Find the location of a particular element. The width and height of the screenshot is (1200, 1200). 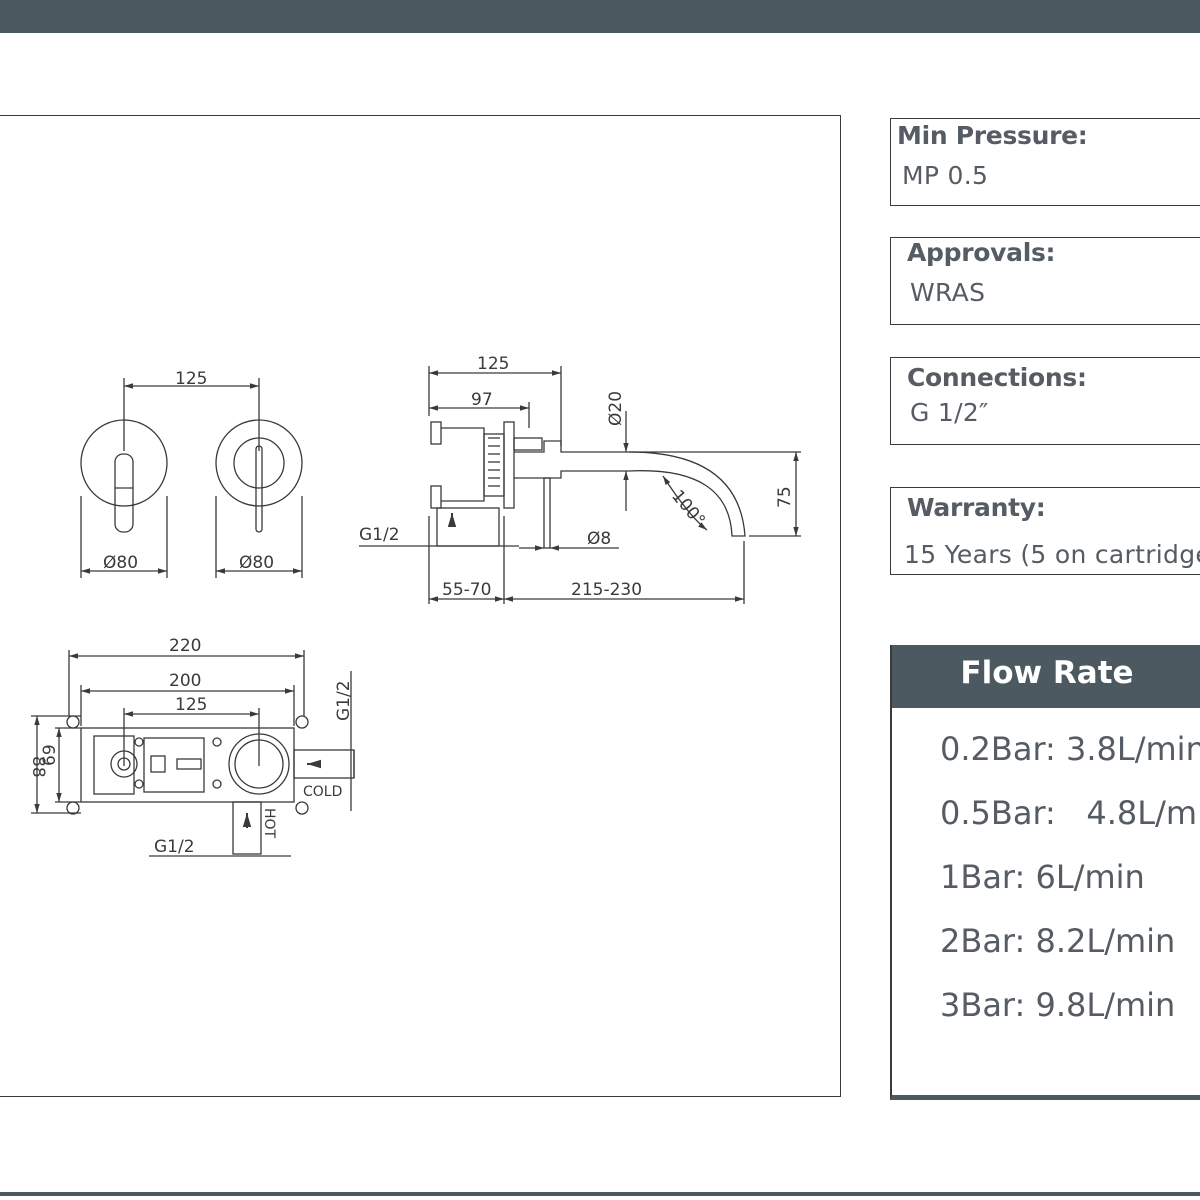

front-spacing-label: 125 is located at coordinates (191, 379).